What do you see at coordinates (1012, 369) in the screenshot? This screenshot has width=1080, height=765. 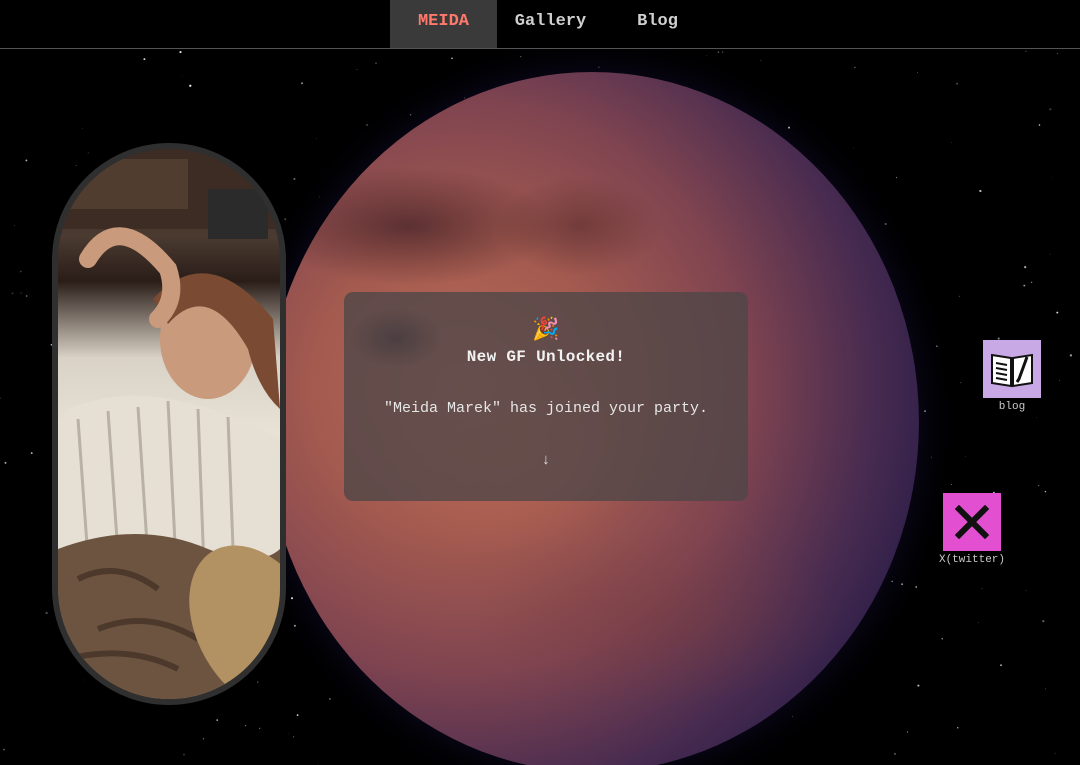 I see `open-book-pen-icon` at bounding box center [1012, 369].